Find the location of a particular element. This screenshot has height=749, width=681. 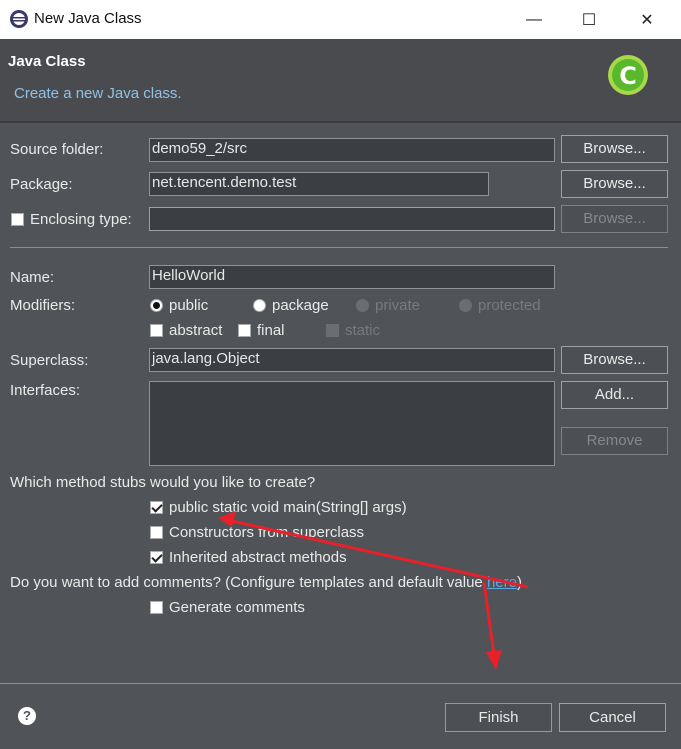

arrow-to-main-checkbox is located at coordinates (373, 550).